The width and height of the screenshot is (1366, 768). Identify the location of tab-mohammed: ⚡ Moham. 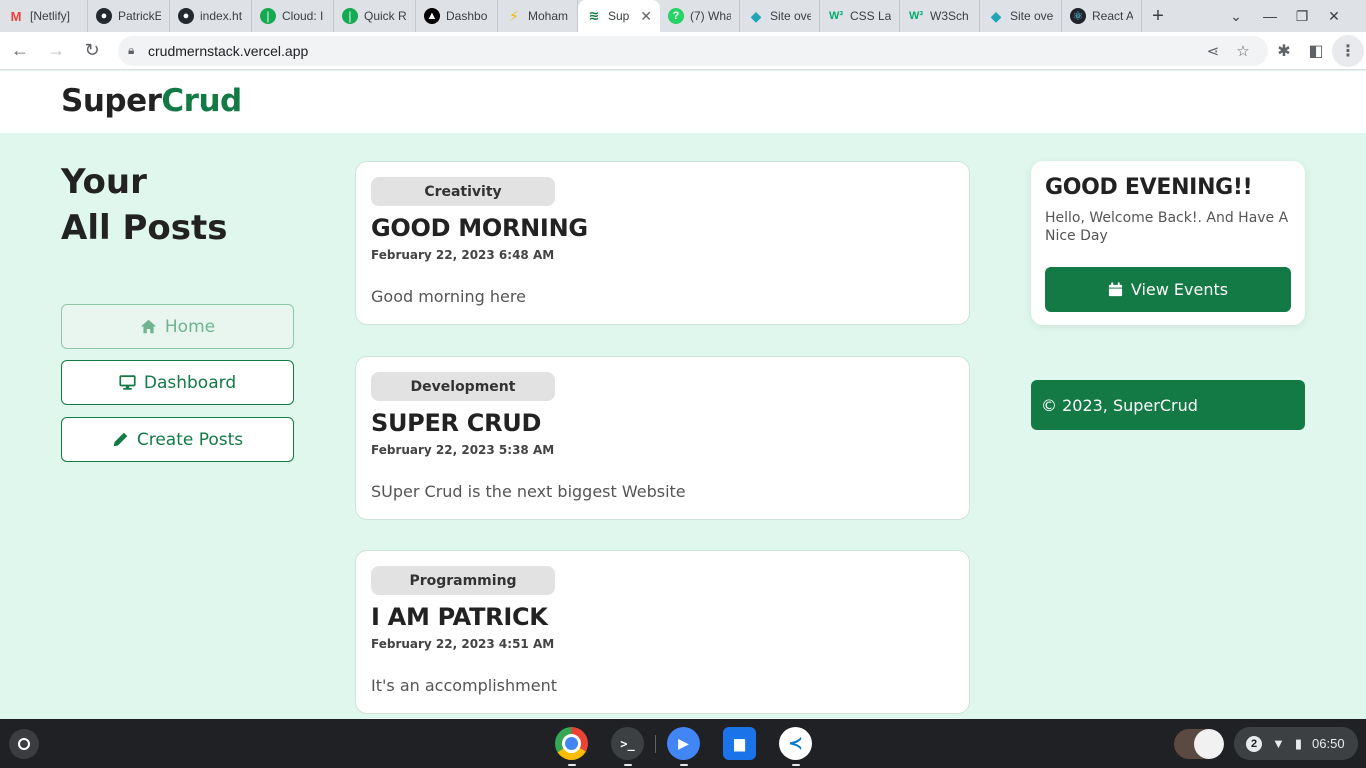
(538, 16).